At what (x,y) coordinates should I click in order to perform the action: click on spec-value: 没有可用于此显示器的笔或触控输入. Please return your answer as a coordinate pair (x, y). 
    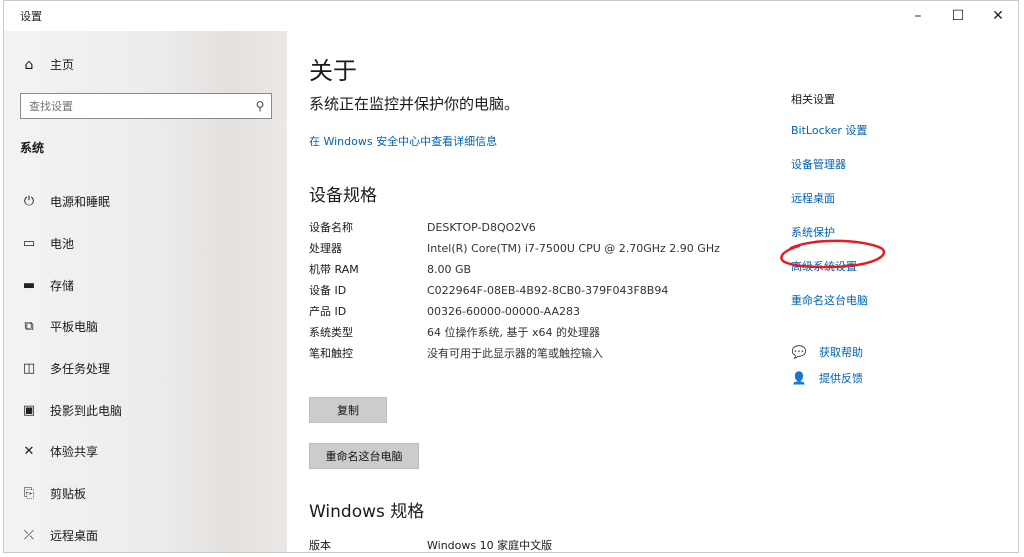
    Looking at the image, I should click on (515, 353).